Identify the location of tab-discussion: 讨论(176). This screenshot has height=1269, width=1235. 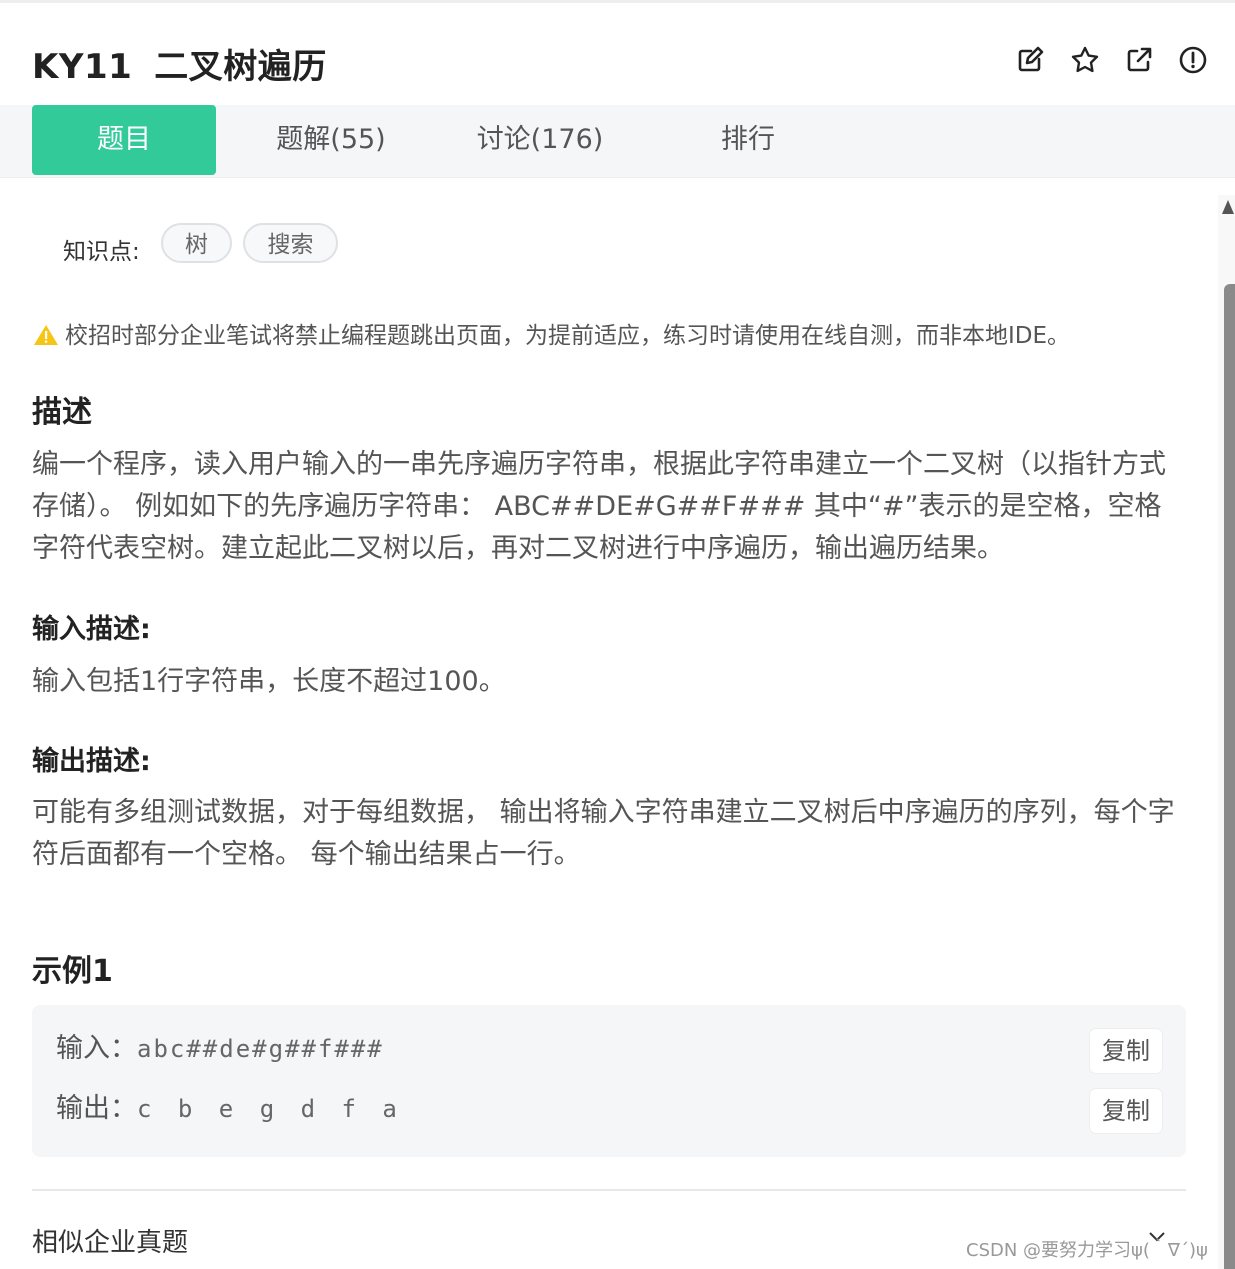
(540, 140).